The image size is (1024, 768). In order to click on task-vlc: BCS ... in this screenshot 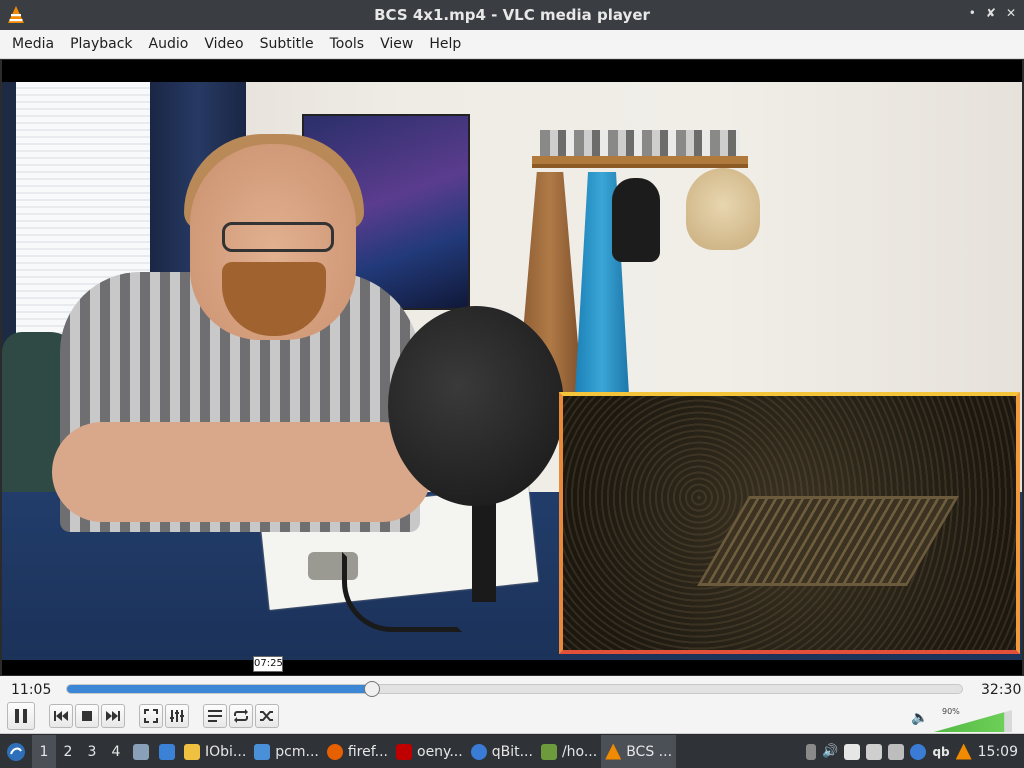, I will do `click(639, 751)`.